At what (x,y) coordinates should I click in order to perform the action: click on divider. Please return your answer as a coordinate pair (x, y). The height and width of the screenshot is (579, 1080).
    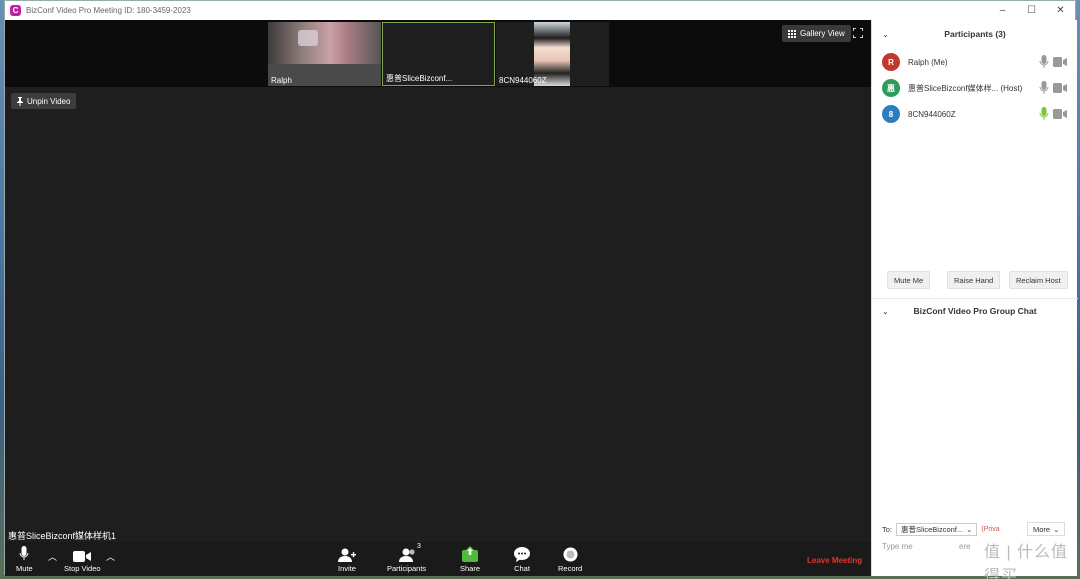
    Looking at the image, I should click on (975, 298).